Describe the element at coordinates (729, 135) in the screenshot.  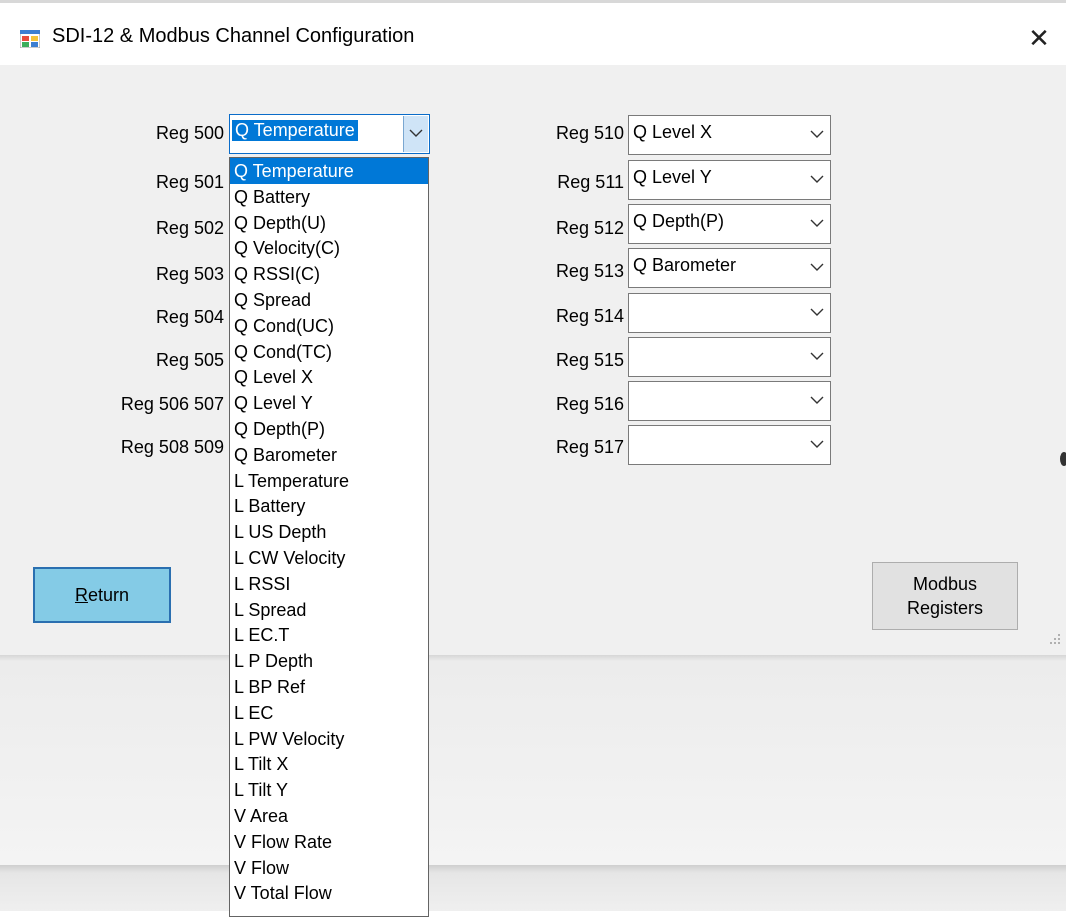
I see `reg-510-combo: Q Level X` at that location.